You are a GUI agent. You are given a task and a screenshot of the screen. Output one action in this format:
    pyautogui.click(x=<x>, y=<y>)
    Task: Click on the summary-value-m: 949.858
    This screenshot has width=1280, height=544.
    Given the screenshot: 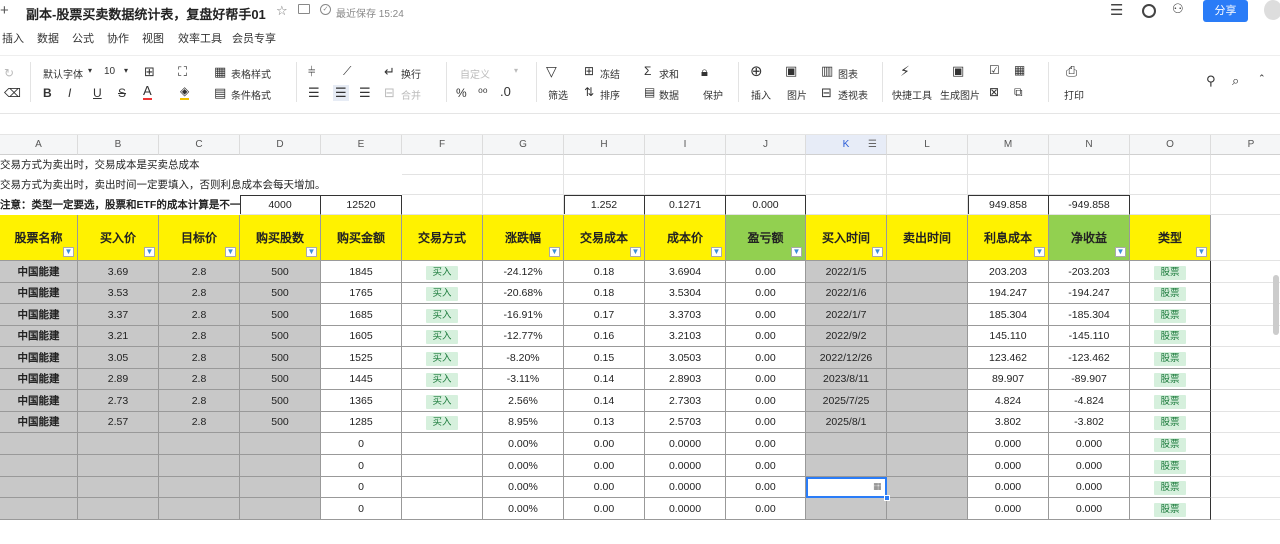 What is the action you would take?
    pyautogui.click(x=1008, y=205)
    